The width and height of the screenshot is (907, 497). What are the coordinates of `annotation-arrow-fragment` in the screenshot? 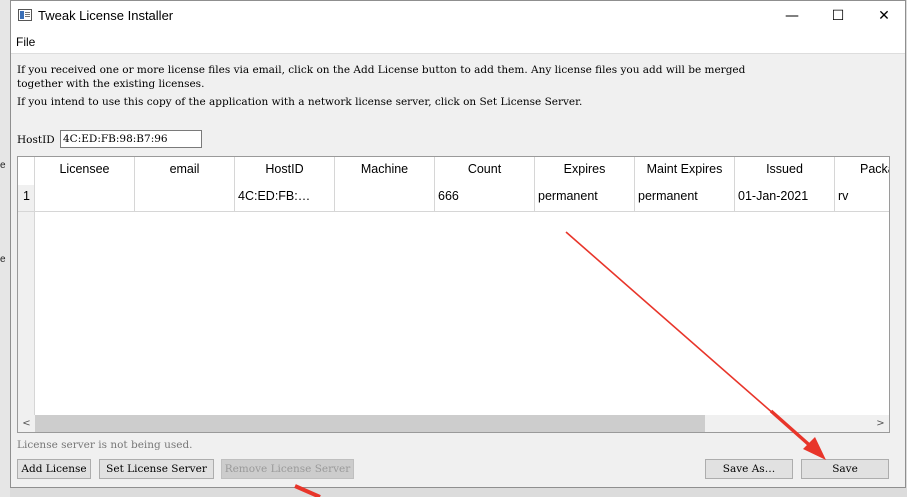 It's located at (307, 490).